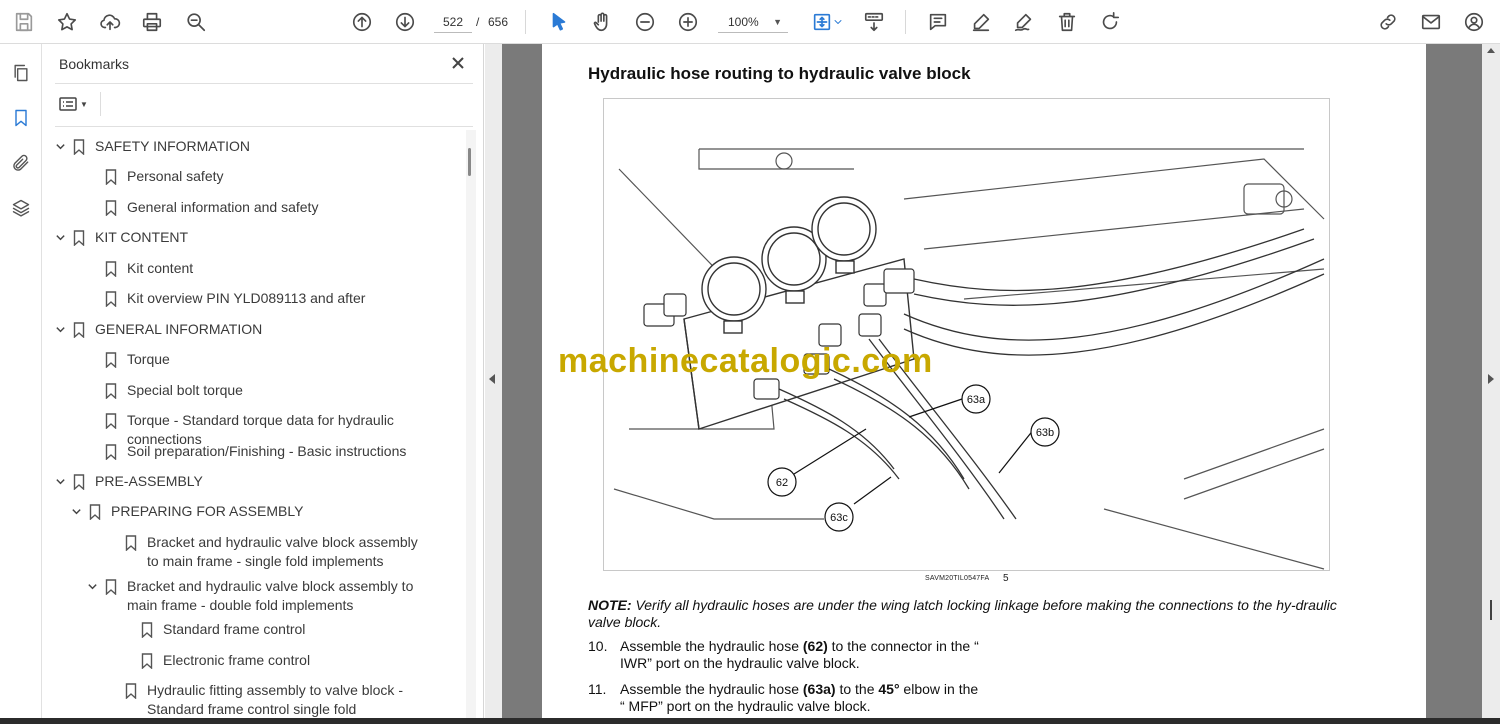  Describe the element at coordinates (1454, 384) in the screenshot. I see `document-gutter` at that location.